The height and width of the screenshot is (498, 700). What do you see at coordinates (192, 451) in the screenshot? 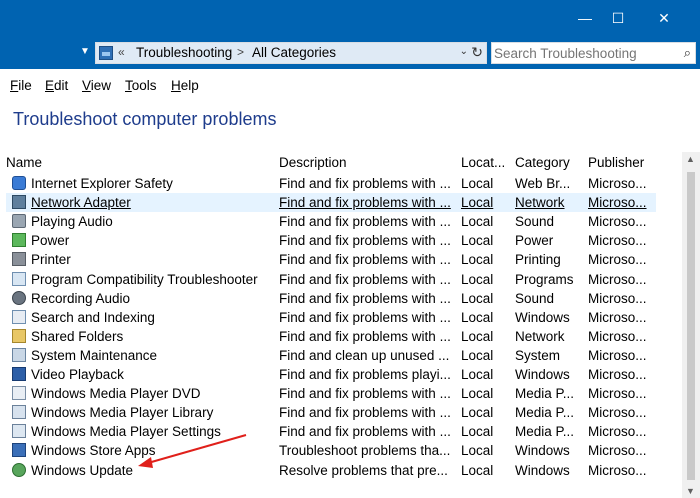
I see `annotation-arrow` at bounding box center [192, 451].